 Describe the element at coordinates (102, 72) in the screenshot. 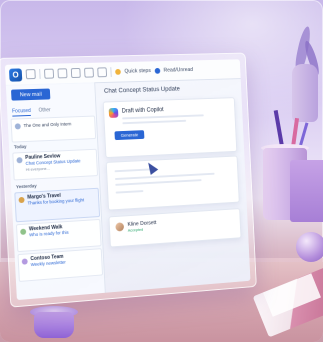

I see `forward-icon` at that location.